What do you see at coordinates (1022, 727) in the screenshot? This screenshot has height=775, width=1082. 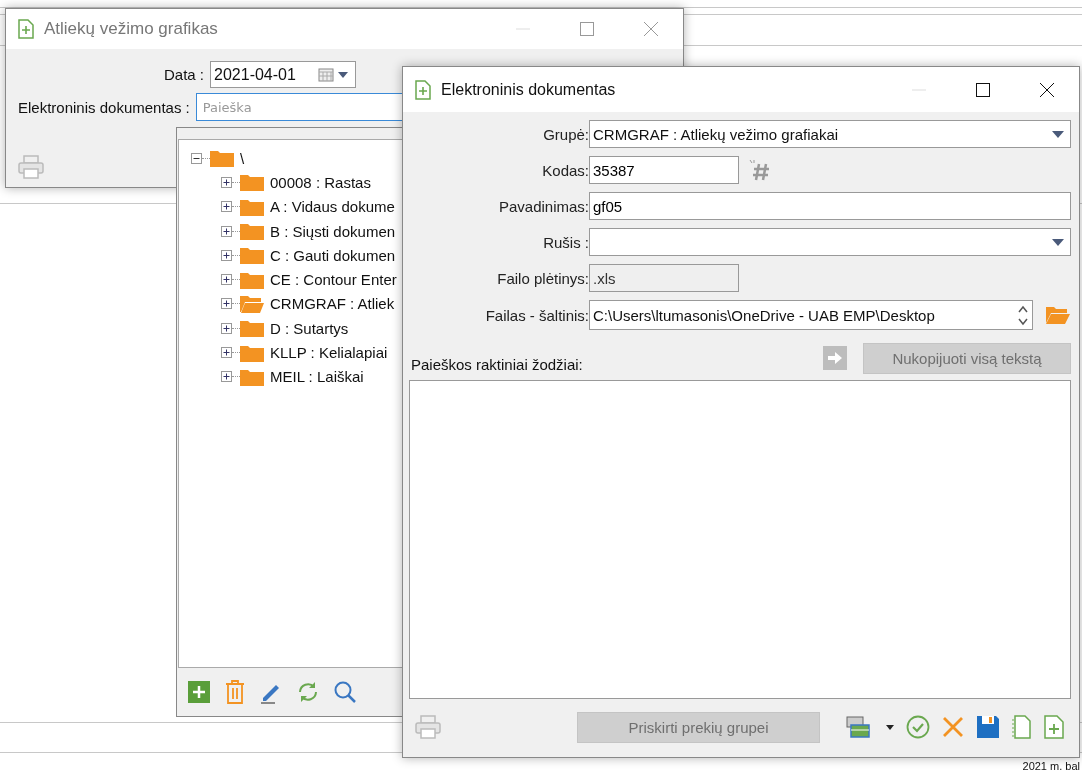 I see `document-copy-icon` at bounding box center [1022, 727].